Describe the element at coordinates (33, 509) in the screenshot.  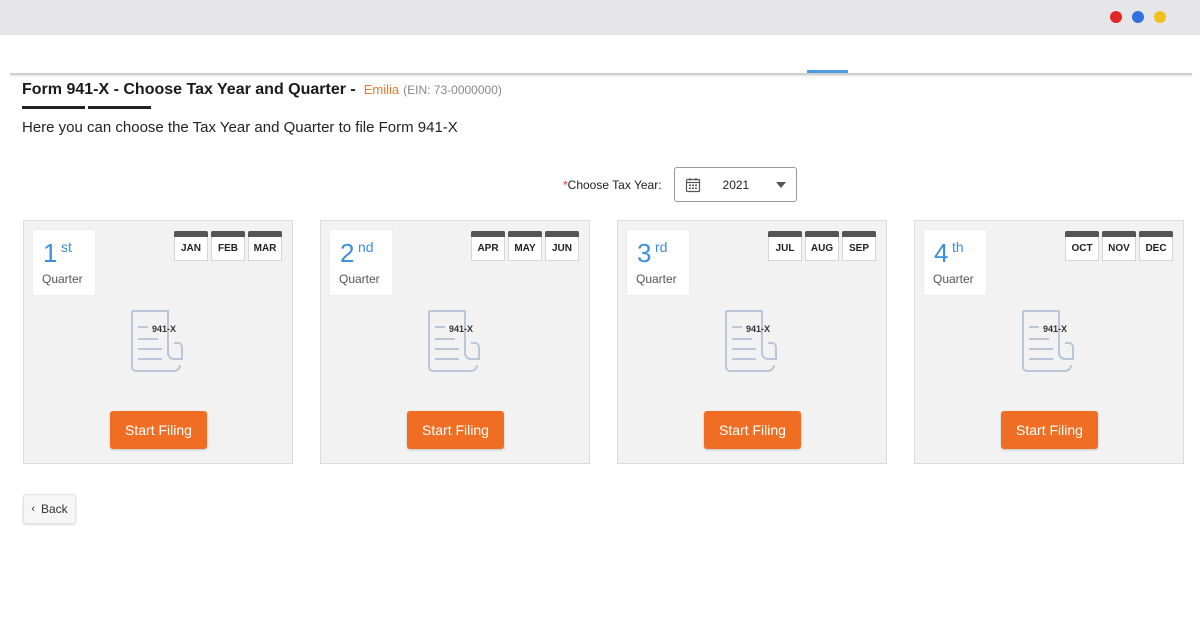
I see `chevron-left-icon: ‹` at that location.